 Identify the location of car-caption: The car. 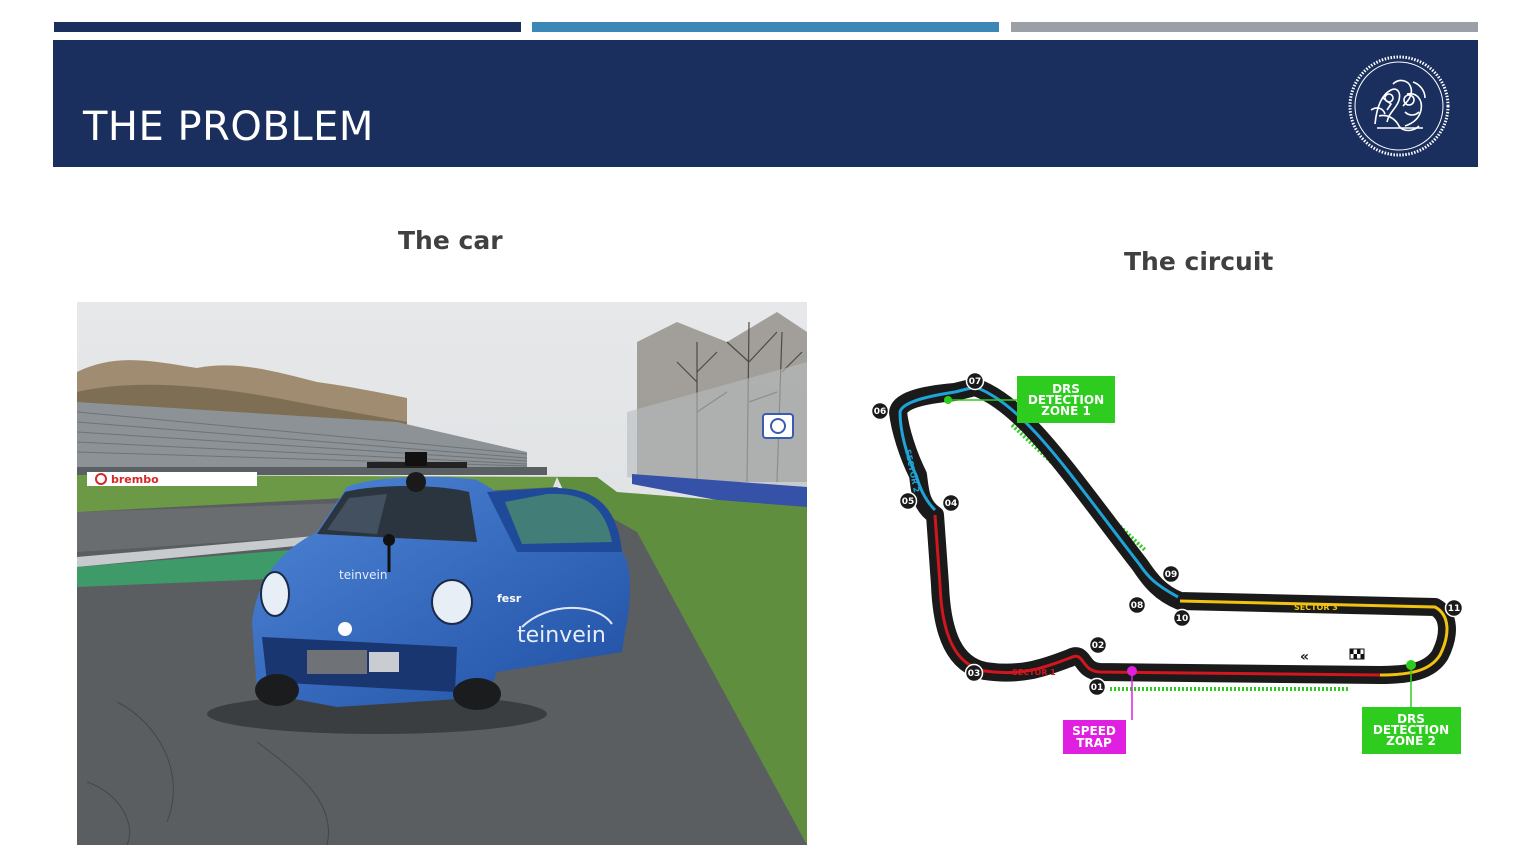
(450, 240).